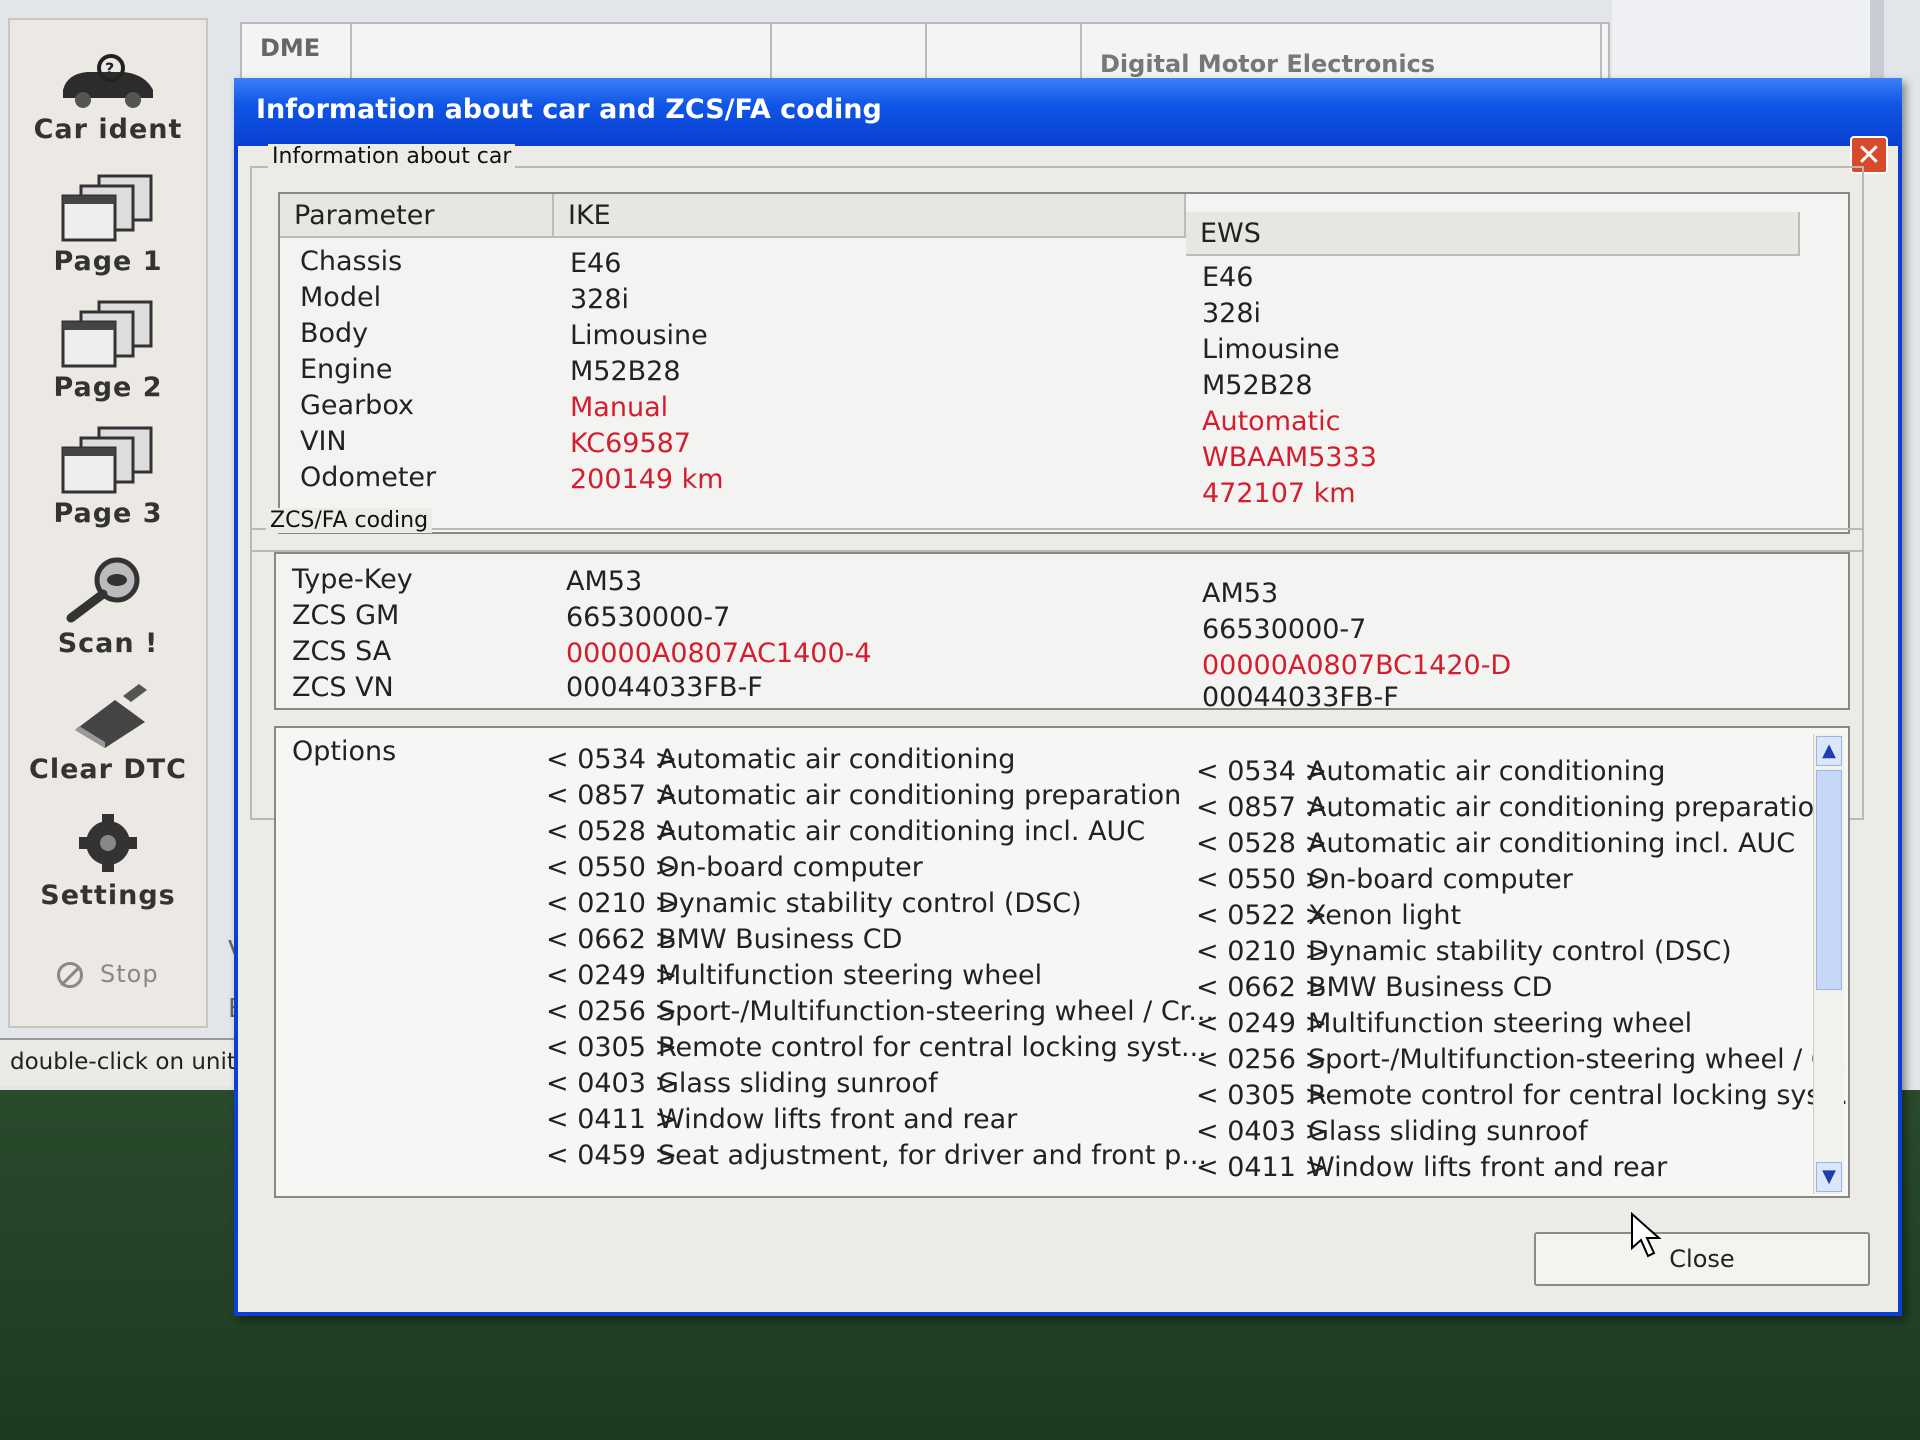  I want to click on sidebar-item-scan: Scan !, so click(108, 606).